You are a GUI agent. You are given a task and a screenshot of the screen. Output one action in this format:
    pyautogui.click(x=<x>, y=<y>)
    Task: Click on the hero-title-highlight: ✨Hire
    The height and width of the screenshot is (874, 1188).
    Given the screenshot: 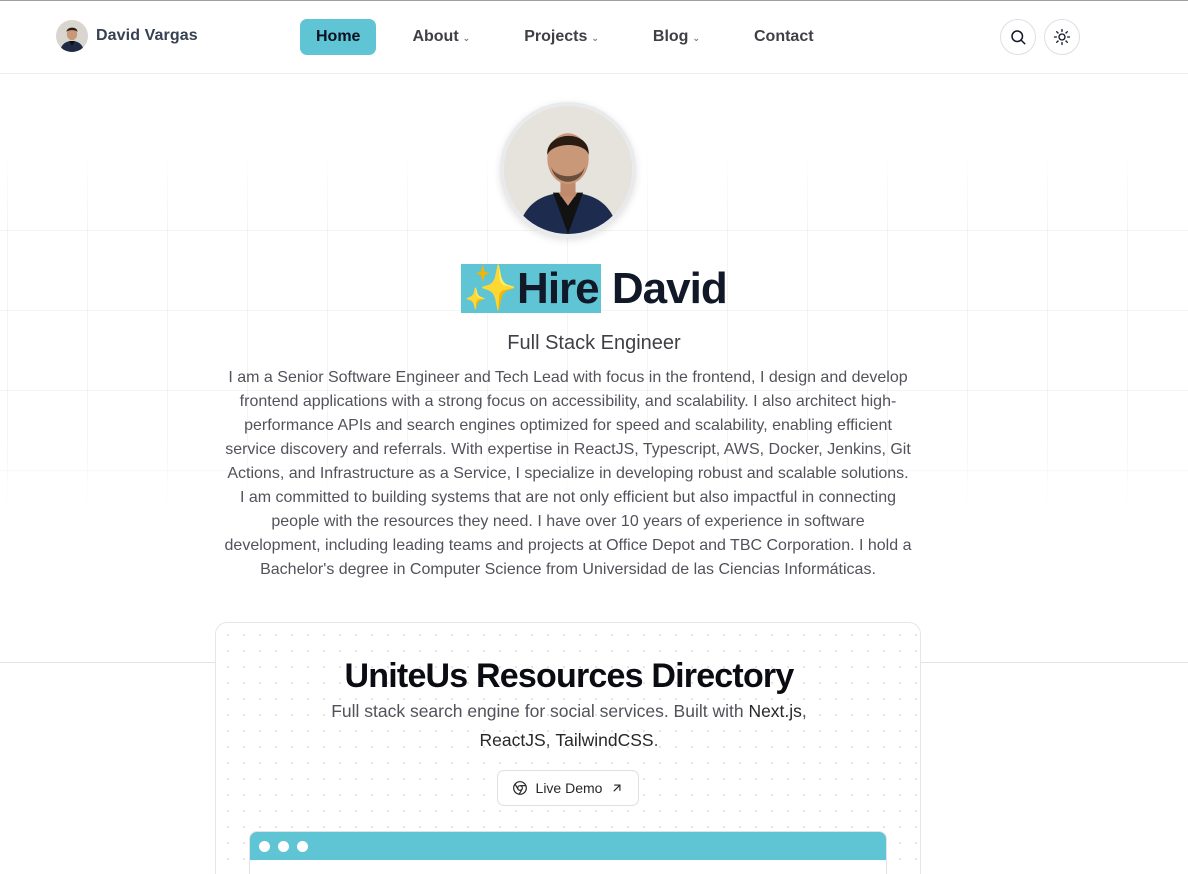 What is the action you would take?
    pyautogui.click(x=531, y=288)
    